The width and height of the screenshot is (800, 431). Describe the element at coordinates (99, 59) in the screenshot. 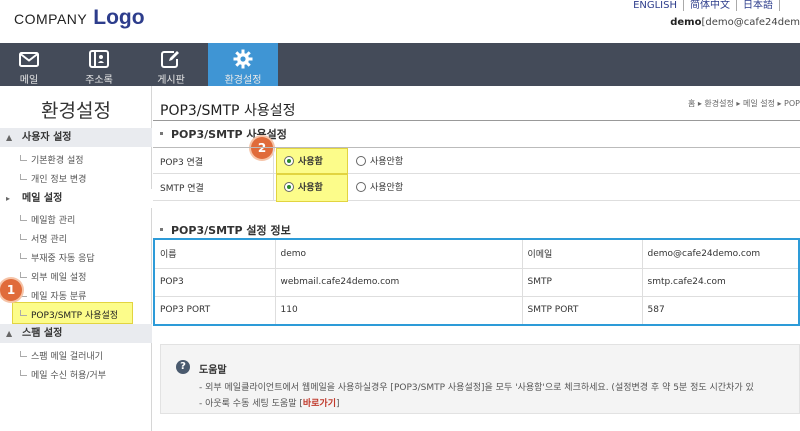

I see `addressbook-icon` at that location.